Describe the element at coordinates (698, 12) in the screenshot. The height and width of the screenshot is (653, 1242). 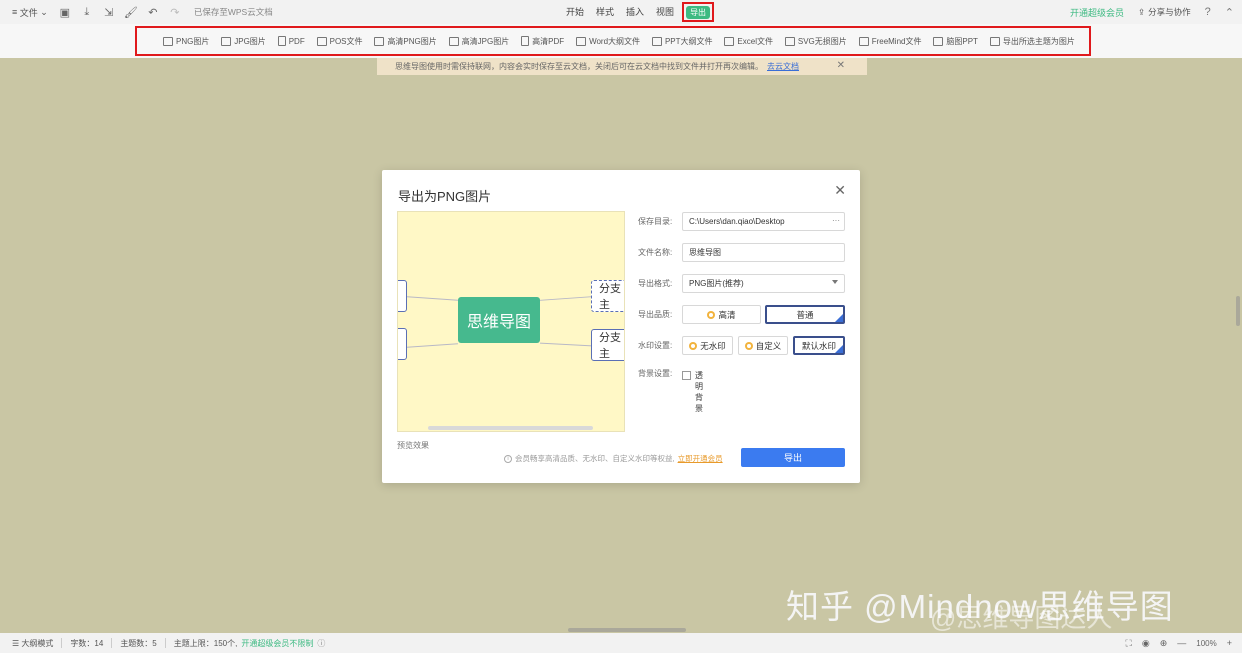
I see `tab-export: 导出` at that location.